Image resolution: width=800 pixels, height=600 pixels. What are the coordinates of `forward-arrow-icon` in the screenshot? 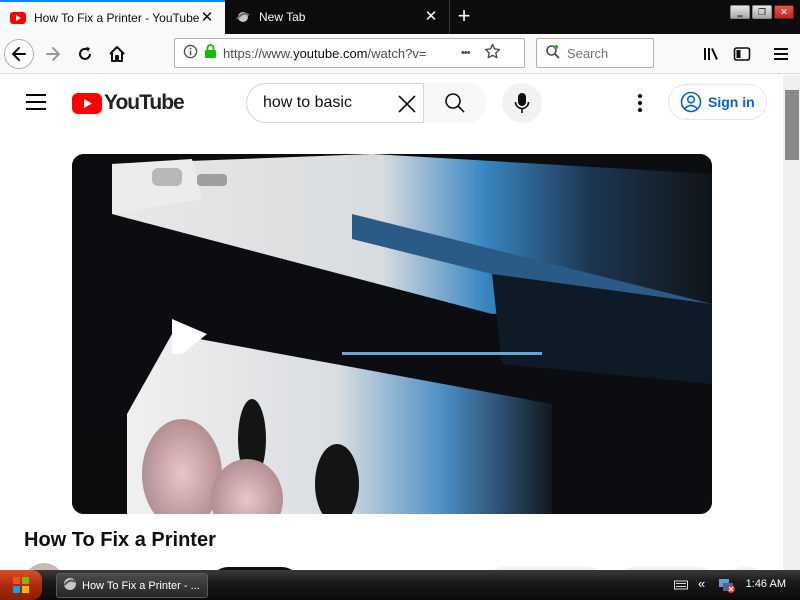 It's located at (53, 54).